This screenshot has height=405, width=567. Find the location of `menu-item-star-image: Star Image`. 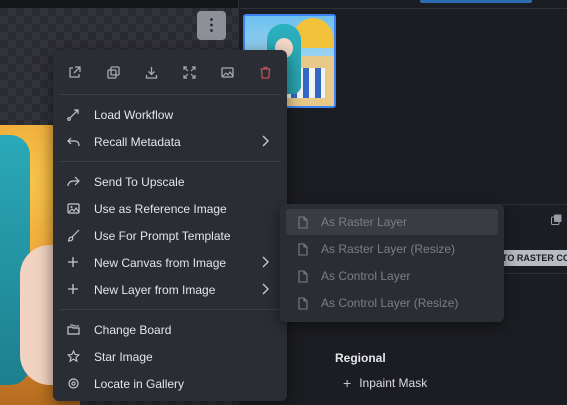

menu-item-star-image: Star Image is located at coordinates (170, 356).